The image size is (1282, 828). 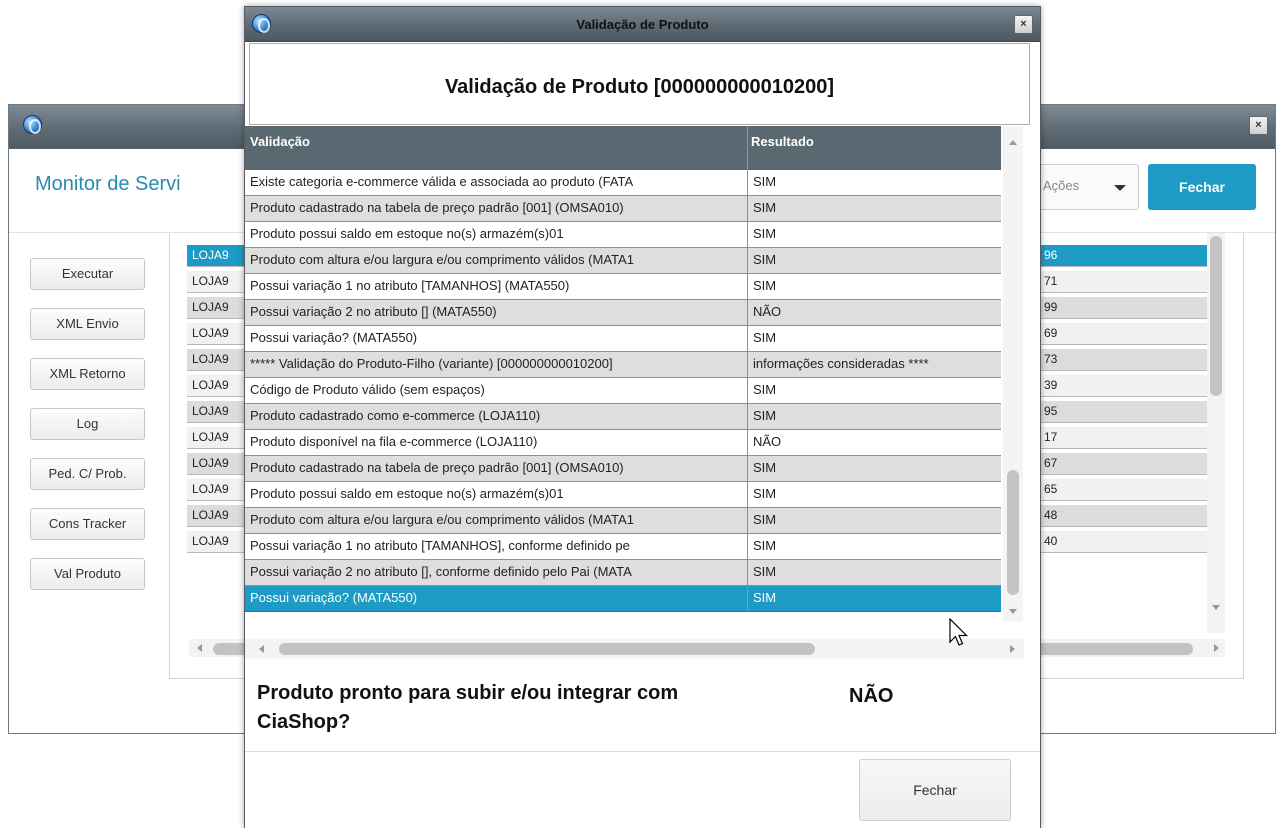 What do you see at coordinates (1051, 281) in the screenshot?
I see `cell: 71` at bounding box center [1051, 281].